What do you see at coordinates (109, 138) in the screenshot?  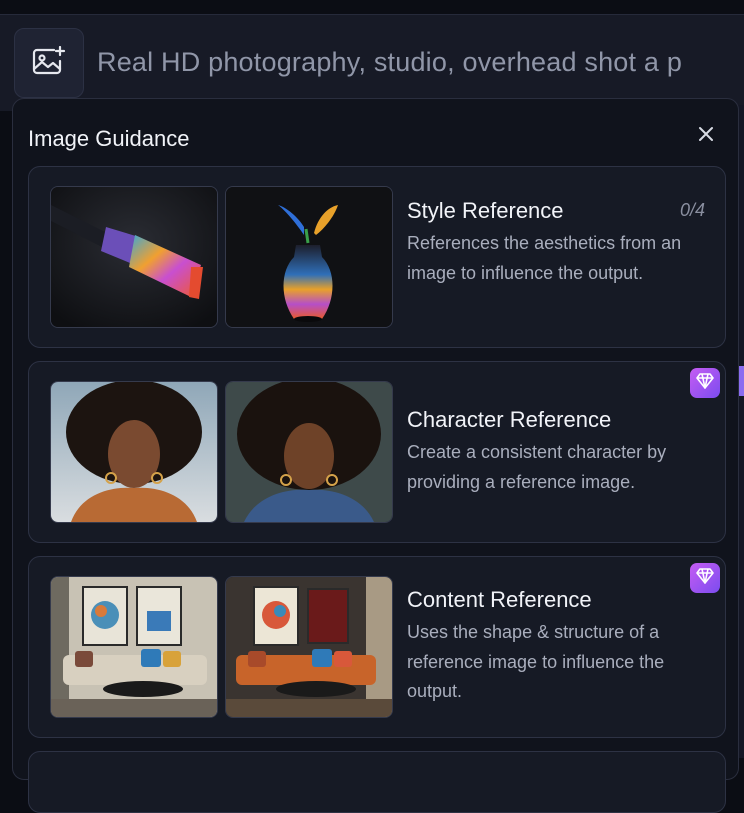 I see `panel-title: Image Guidance` at bounding box center [109, 138].